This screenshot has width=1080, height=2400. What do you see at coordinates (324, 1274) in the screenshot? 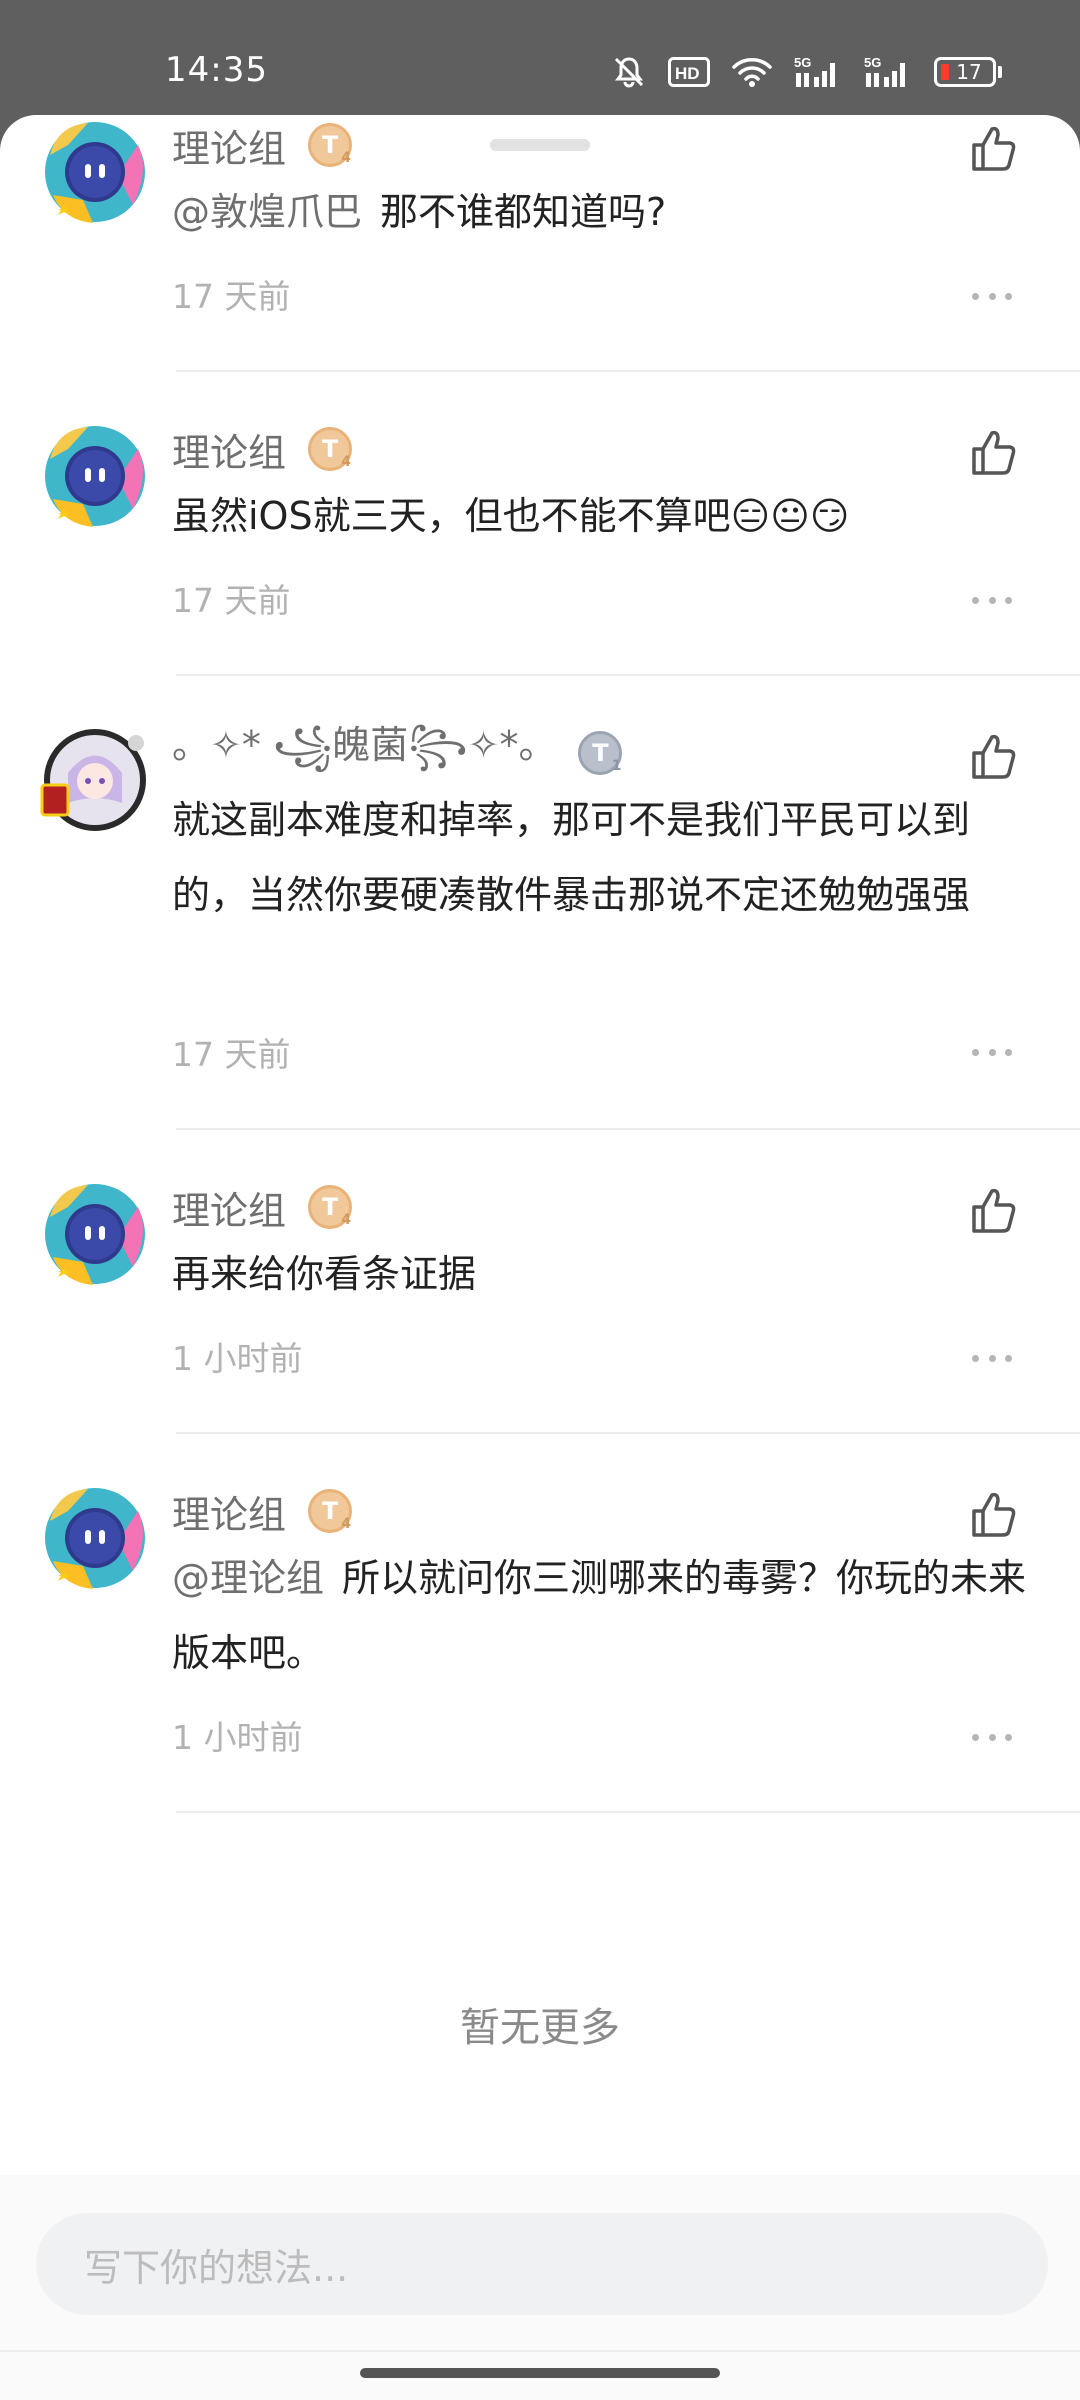
I see `comment-body: 再来给你看条证据` at bounding box center [324, 1274].